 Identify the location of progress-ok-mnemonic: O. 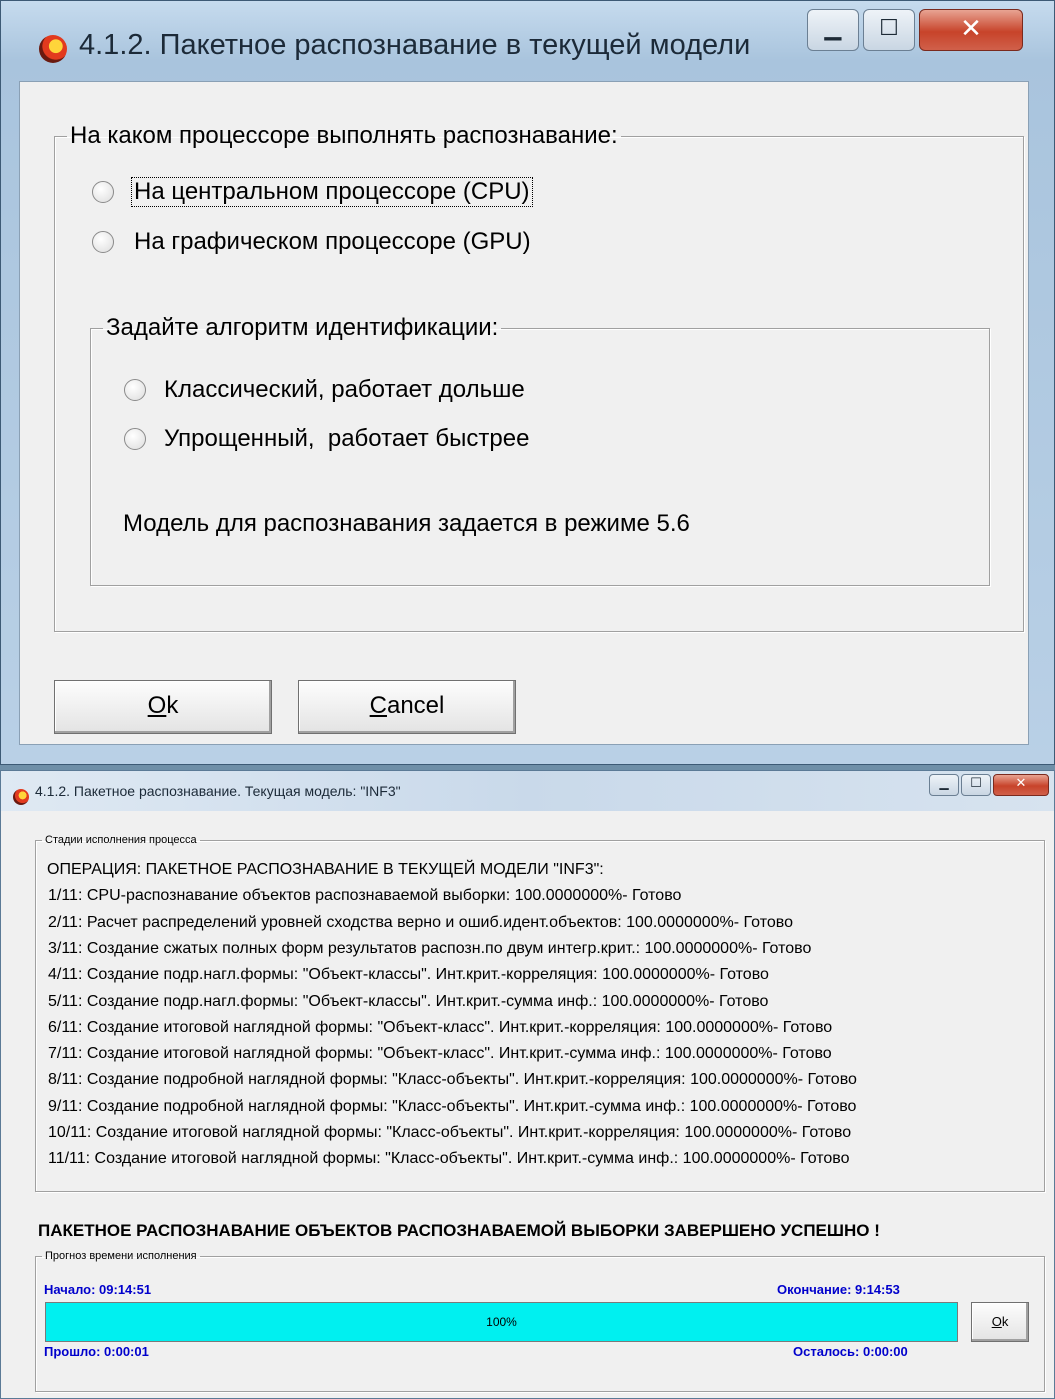
(996, 1321).